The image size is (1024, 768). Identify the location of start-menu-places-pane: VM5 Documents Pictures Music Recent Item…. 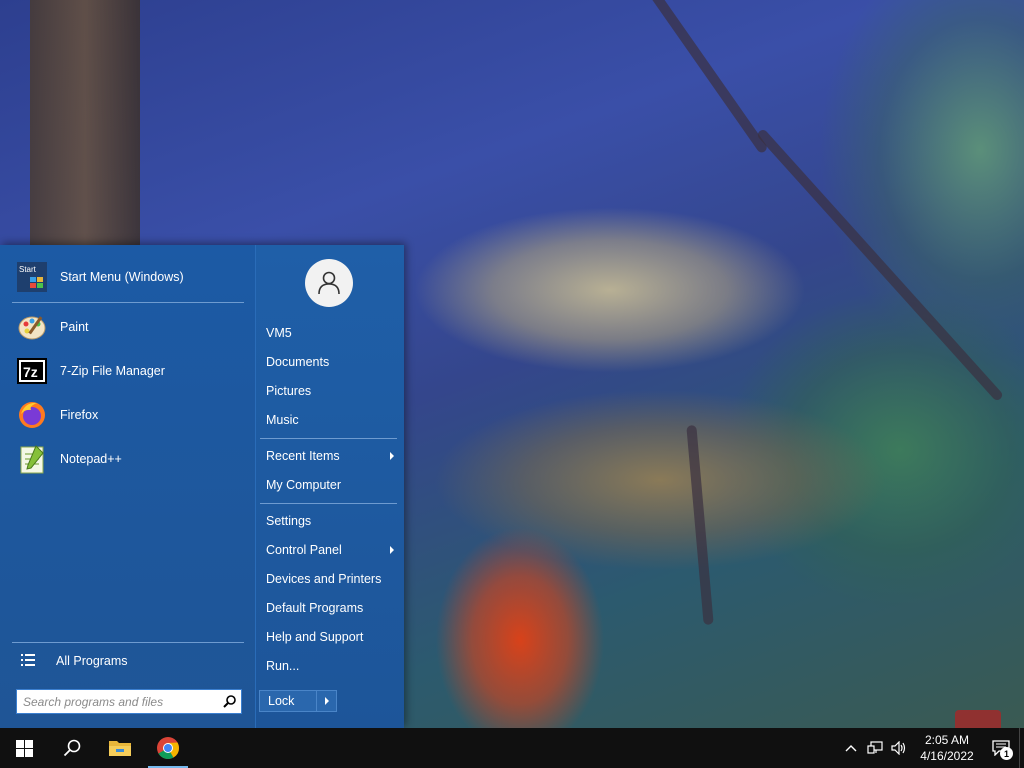
(329, 486).